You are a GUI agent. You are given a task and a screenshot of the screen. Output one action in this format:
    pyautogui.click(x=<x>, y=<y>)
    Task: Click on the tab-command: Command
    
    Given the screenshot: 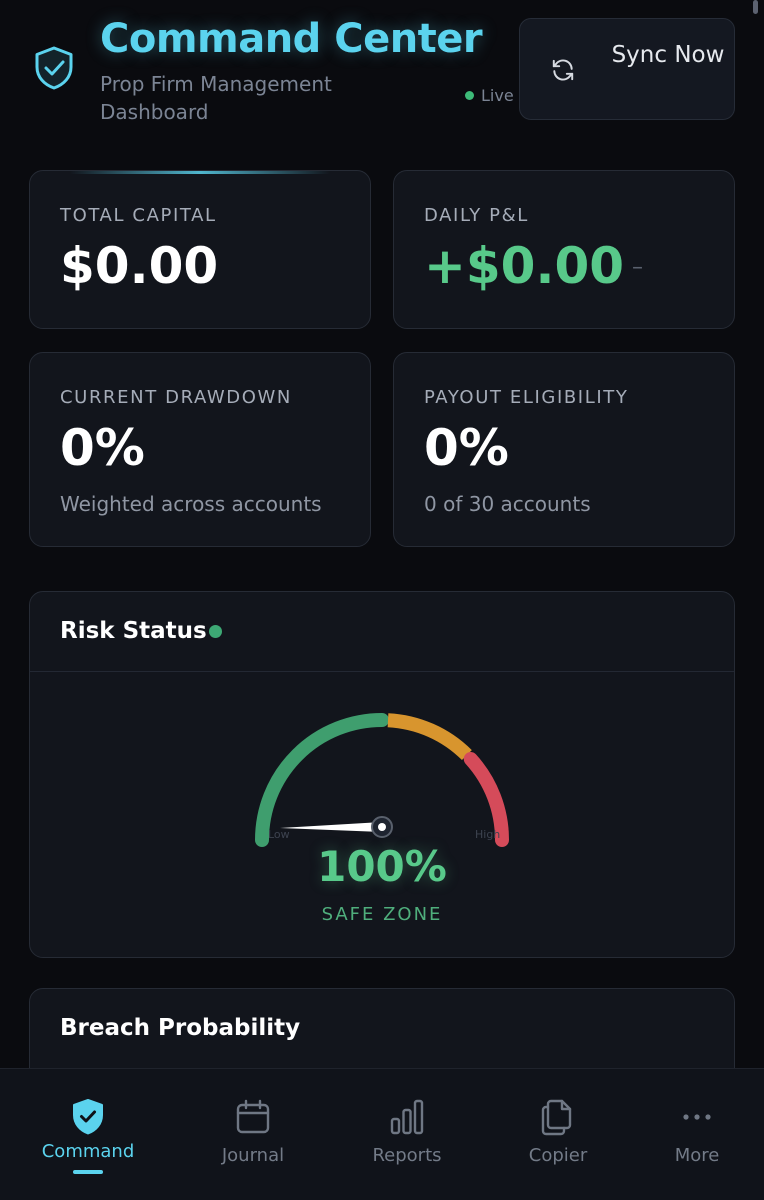 What is the action you would take?
    pyautogui.click(x=88, y=1134)
    